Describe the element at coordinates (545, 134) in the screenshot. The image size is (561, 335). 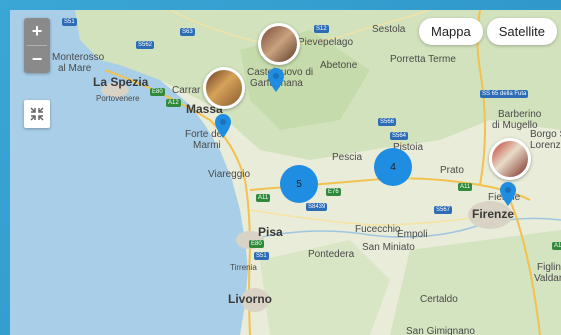
I see `place-borgo-1: Borgo San` at that location.